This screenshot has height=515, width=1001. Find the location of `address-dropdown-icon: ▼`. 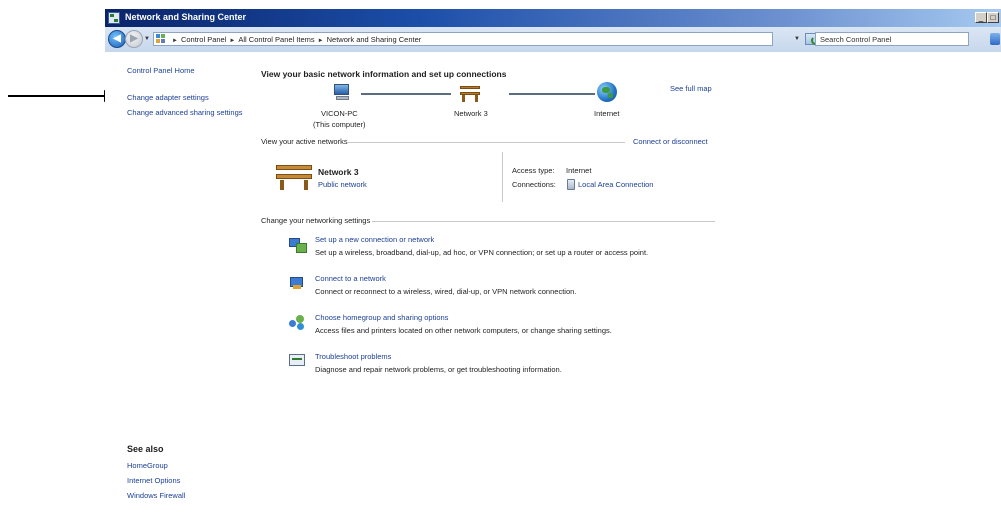

address-dropdown-icon: ▼ is located at coordinates (797, 39).